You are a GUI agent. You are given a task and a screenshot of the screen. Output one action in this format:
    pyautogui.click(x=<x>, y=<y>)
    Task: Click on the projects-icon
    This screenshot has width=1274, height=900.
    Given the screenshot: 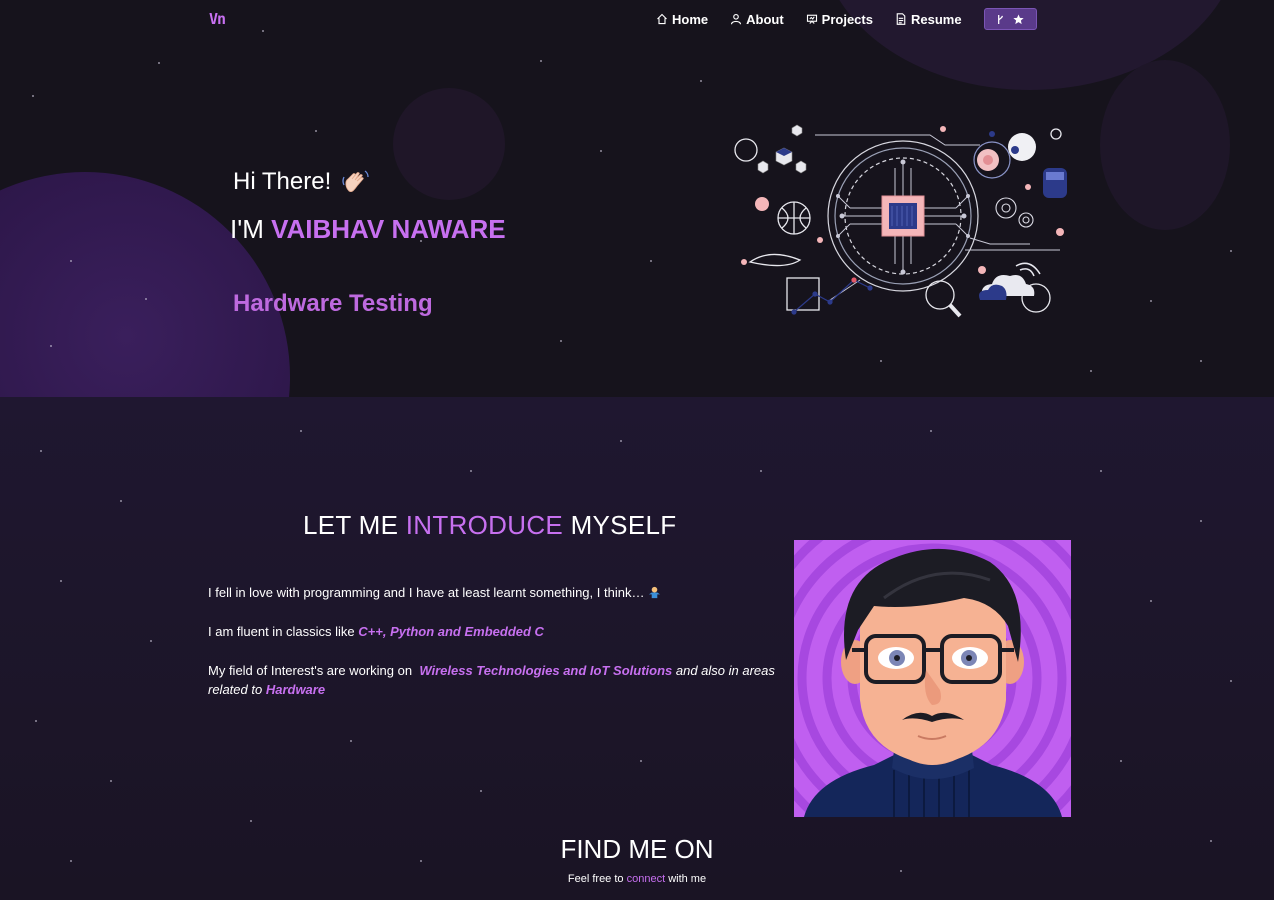 What is the action you would take?
    pyautogui.click(x=811, y=19)
    